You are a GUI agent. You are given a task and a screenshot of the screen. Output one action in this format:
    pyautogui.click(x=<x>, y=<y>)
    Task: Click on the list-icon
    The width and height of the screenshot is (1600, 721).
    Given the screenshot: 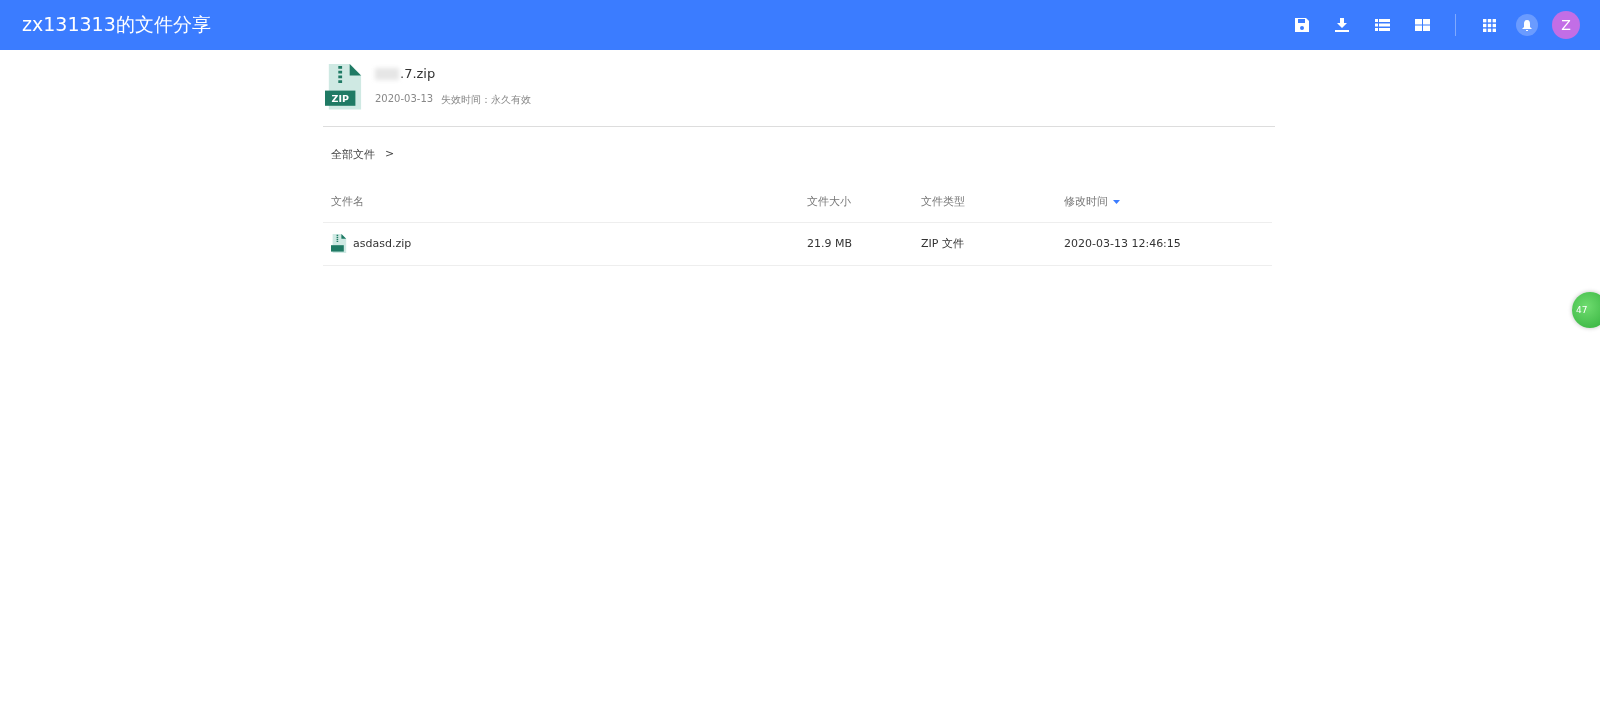 What is the action you would take?
    pyautogui.click(x=1382, y=25)
    